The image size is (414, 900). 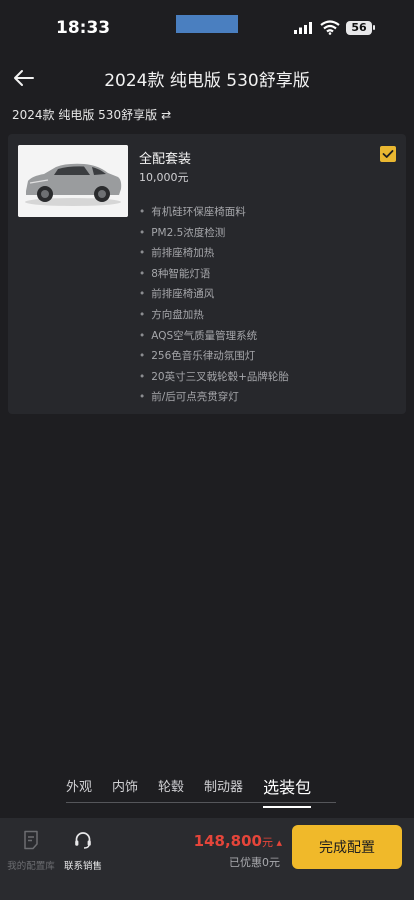 I want to click on finish-config-button: 完成配置, so click(x=347, y=847).